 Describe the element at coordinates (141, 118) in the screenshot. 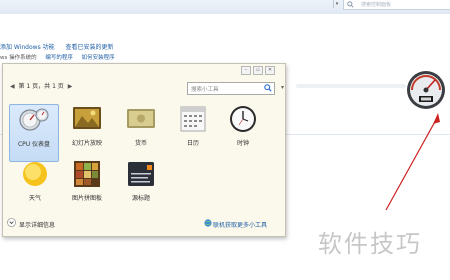

I see `currency-icon` at that location.